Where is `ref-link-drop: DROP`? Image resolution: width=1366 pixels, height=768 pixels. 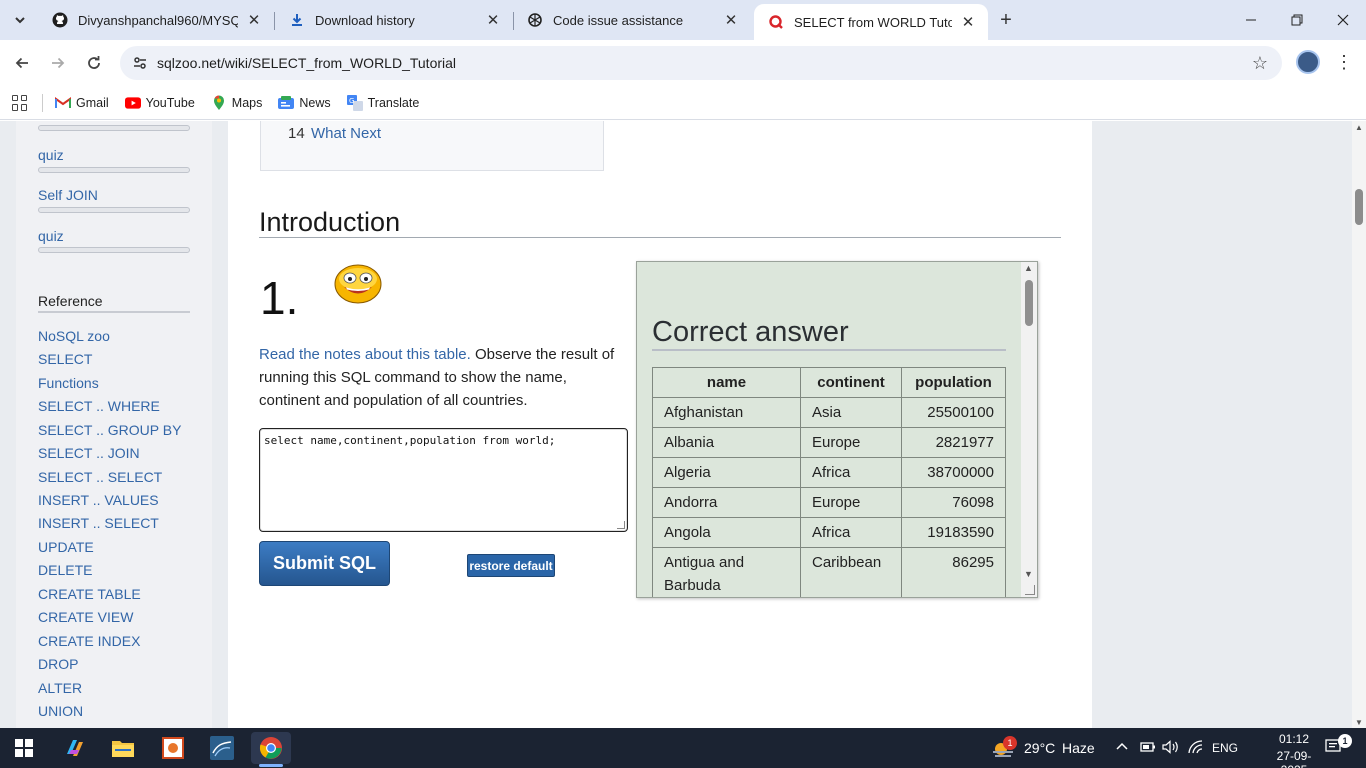 ref-link-drop: DROP is located at coordinates (58, 664).